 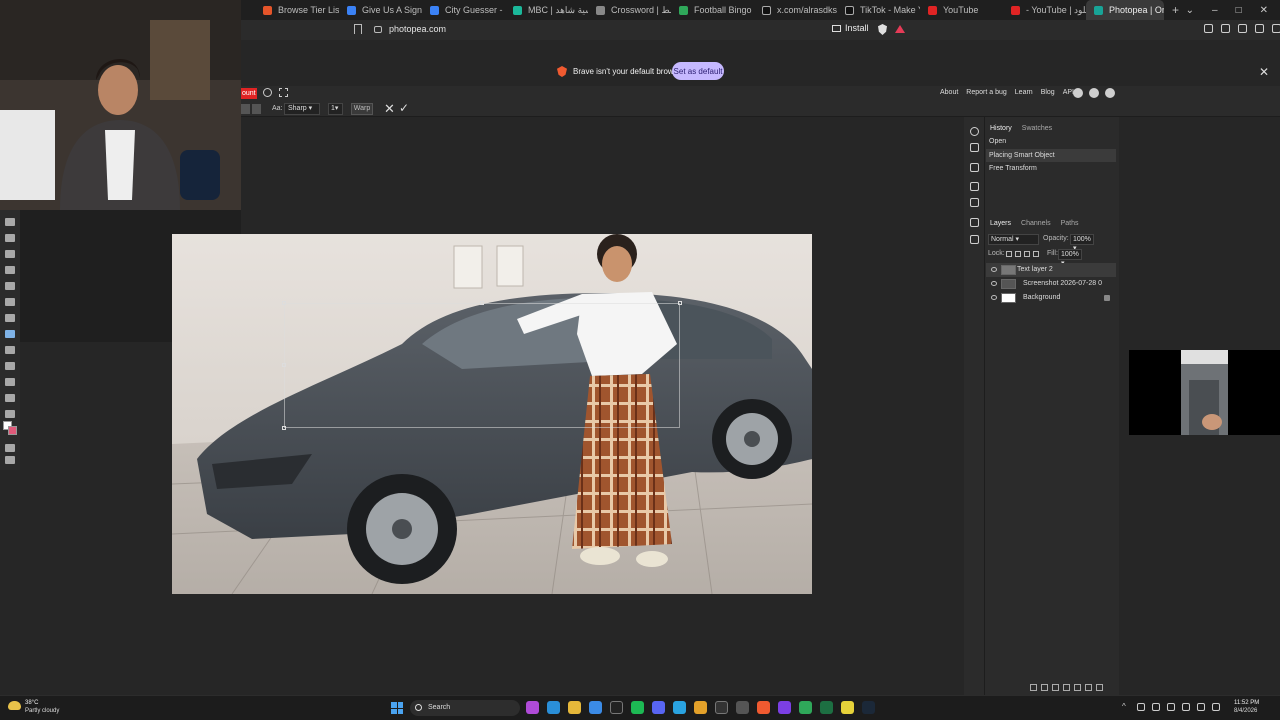 I want to click on lock-position-icon, so click(x=1027, y=254).